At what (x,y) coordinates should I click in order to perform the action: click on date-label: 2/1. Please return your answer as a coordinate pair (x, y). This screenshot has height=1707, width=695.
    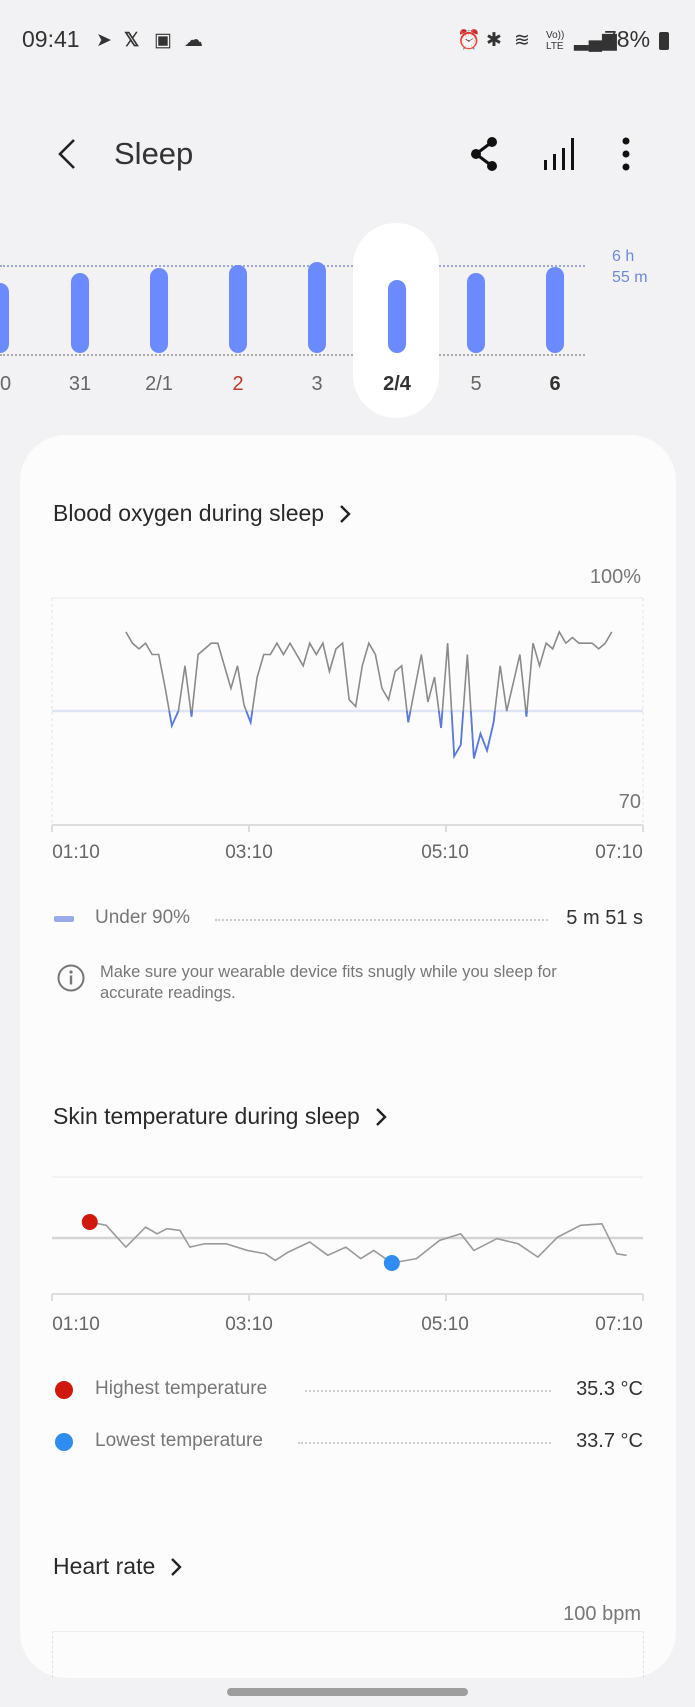
    Looking at the image, I should click on (159, 384).